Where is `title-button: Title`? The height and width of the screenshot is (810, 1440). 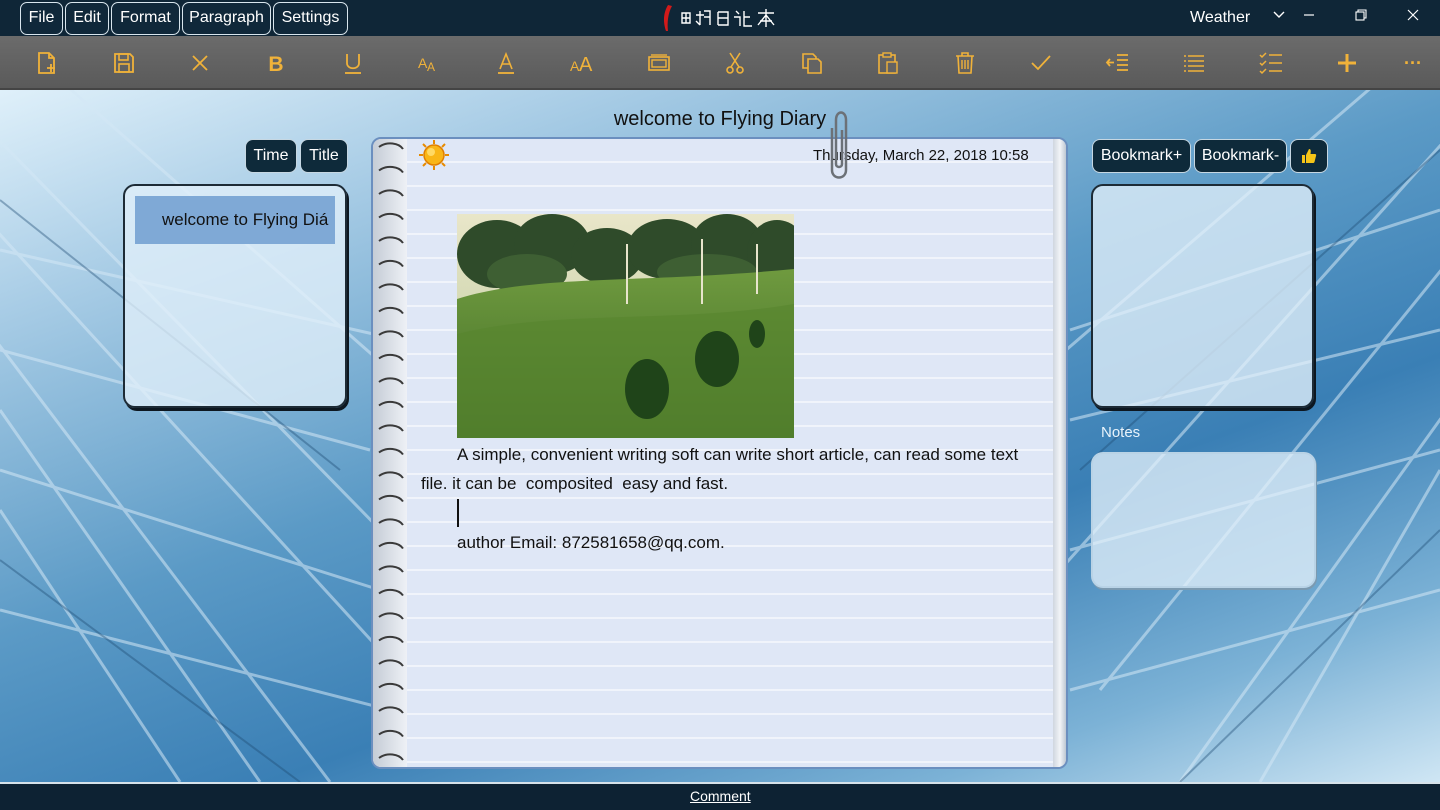
title-button: Title is located at coordinates (324, 156).